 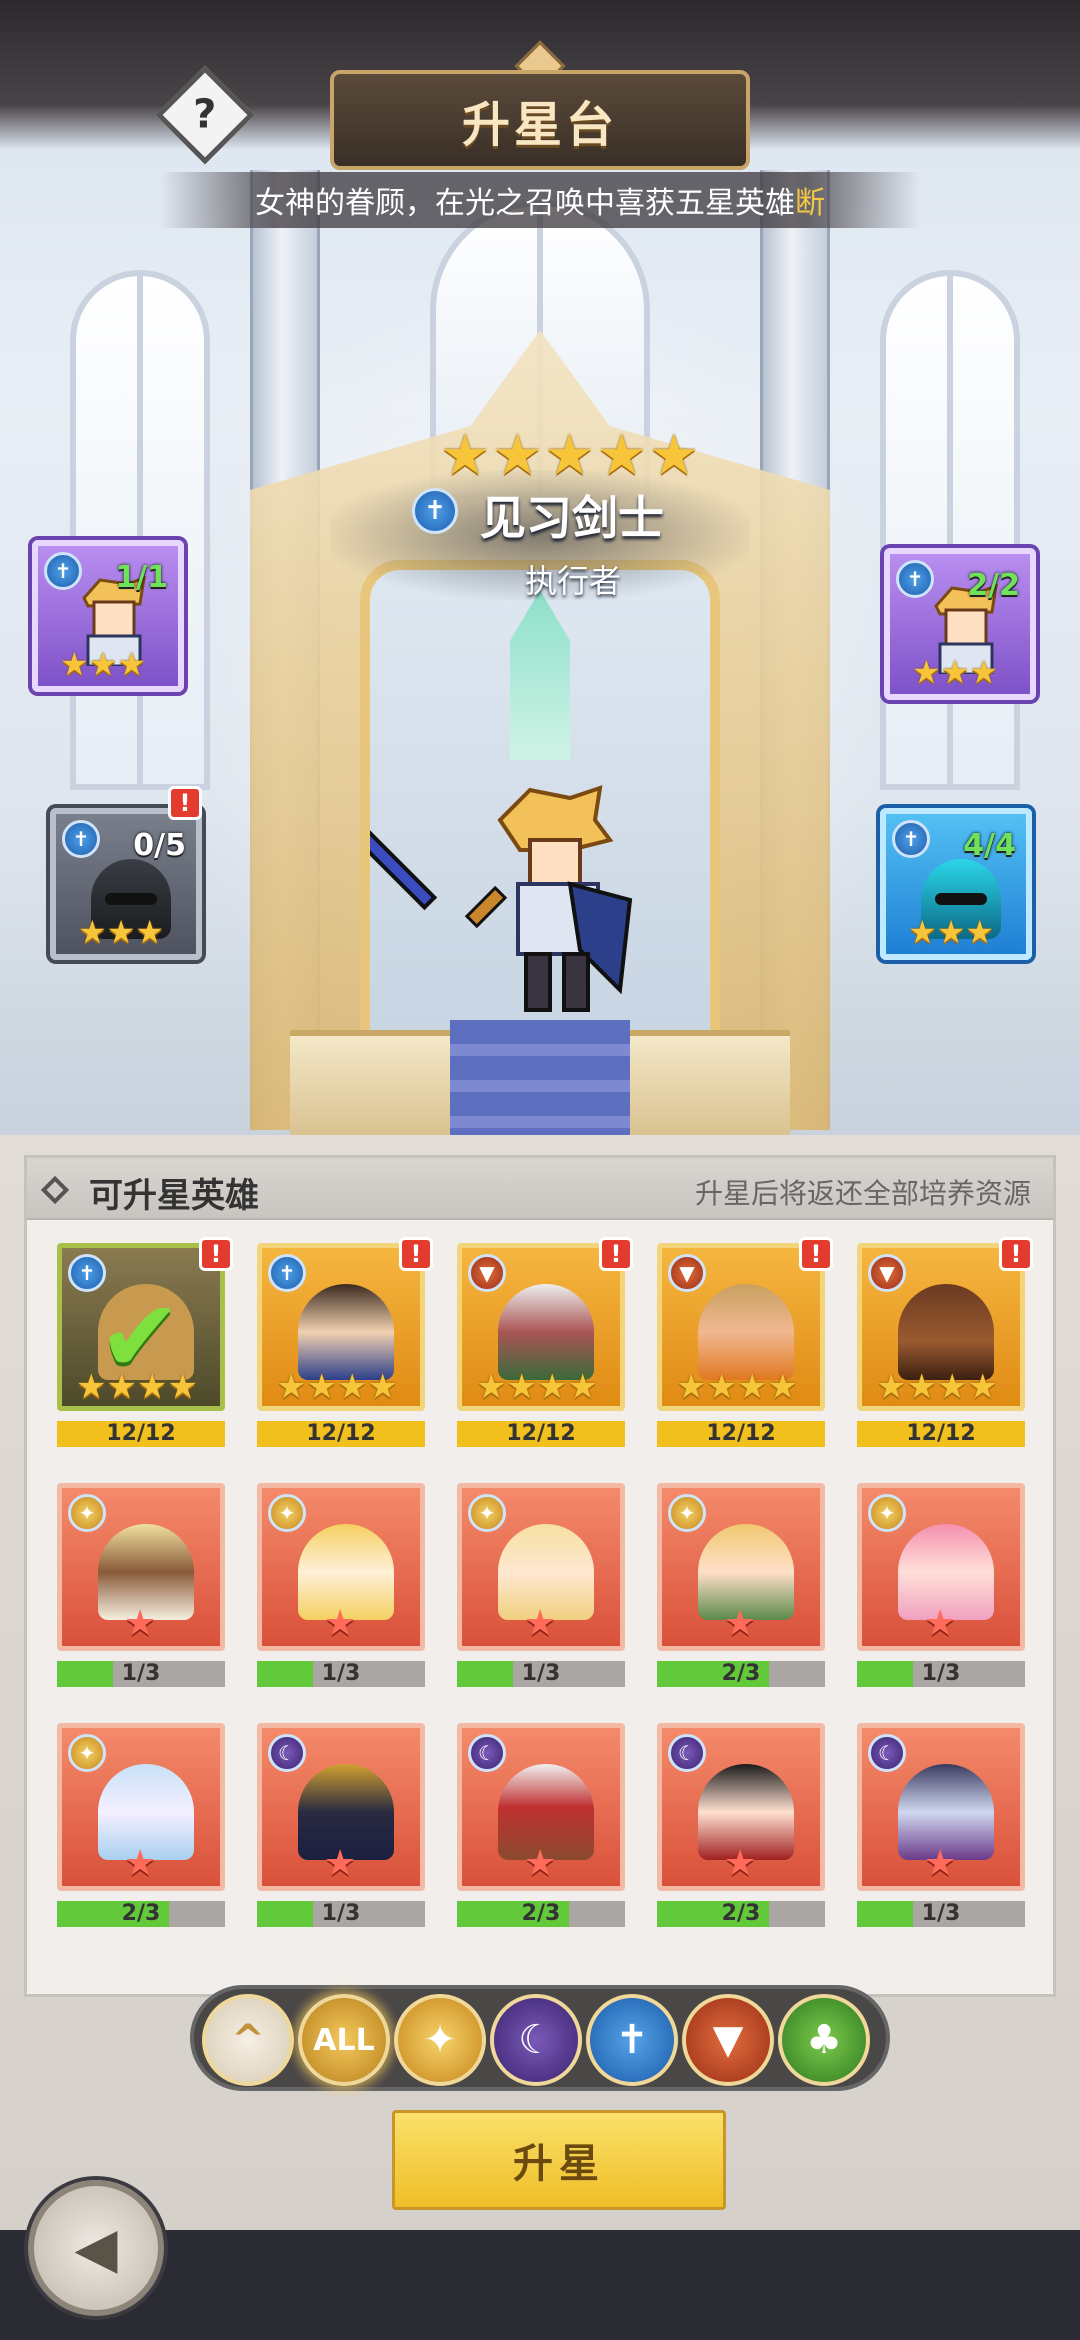 What do you see at coordinates (539, 125) in the screenshot?
I see `page-title: 升星台` at bounding box center [539, 125].